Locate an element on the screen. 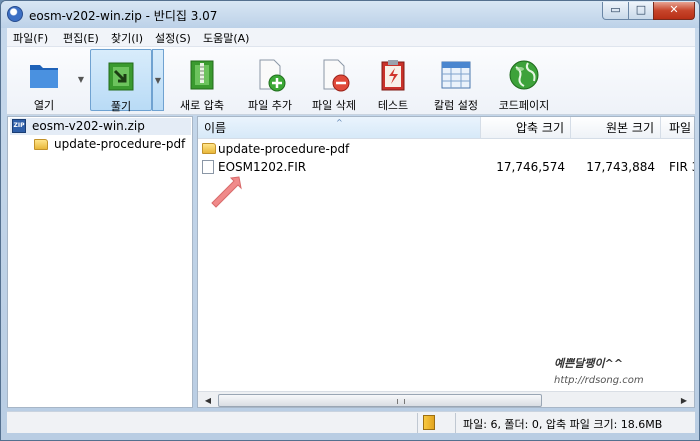 The image size is (700, 441). row-name: update-procedure-pdf is located at coordinates (284, 149).